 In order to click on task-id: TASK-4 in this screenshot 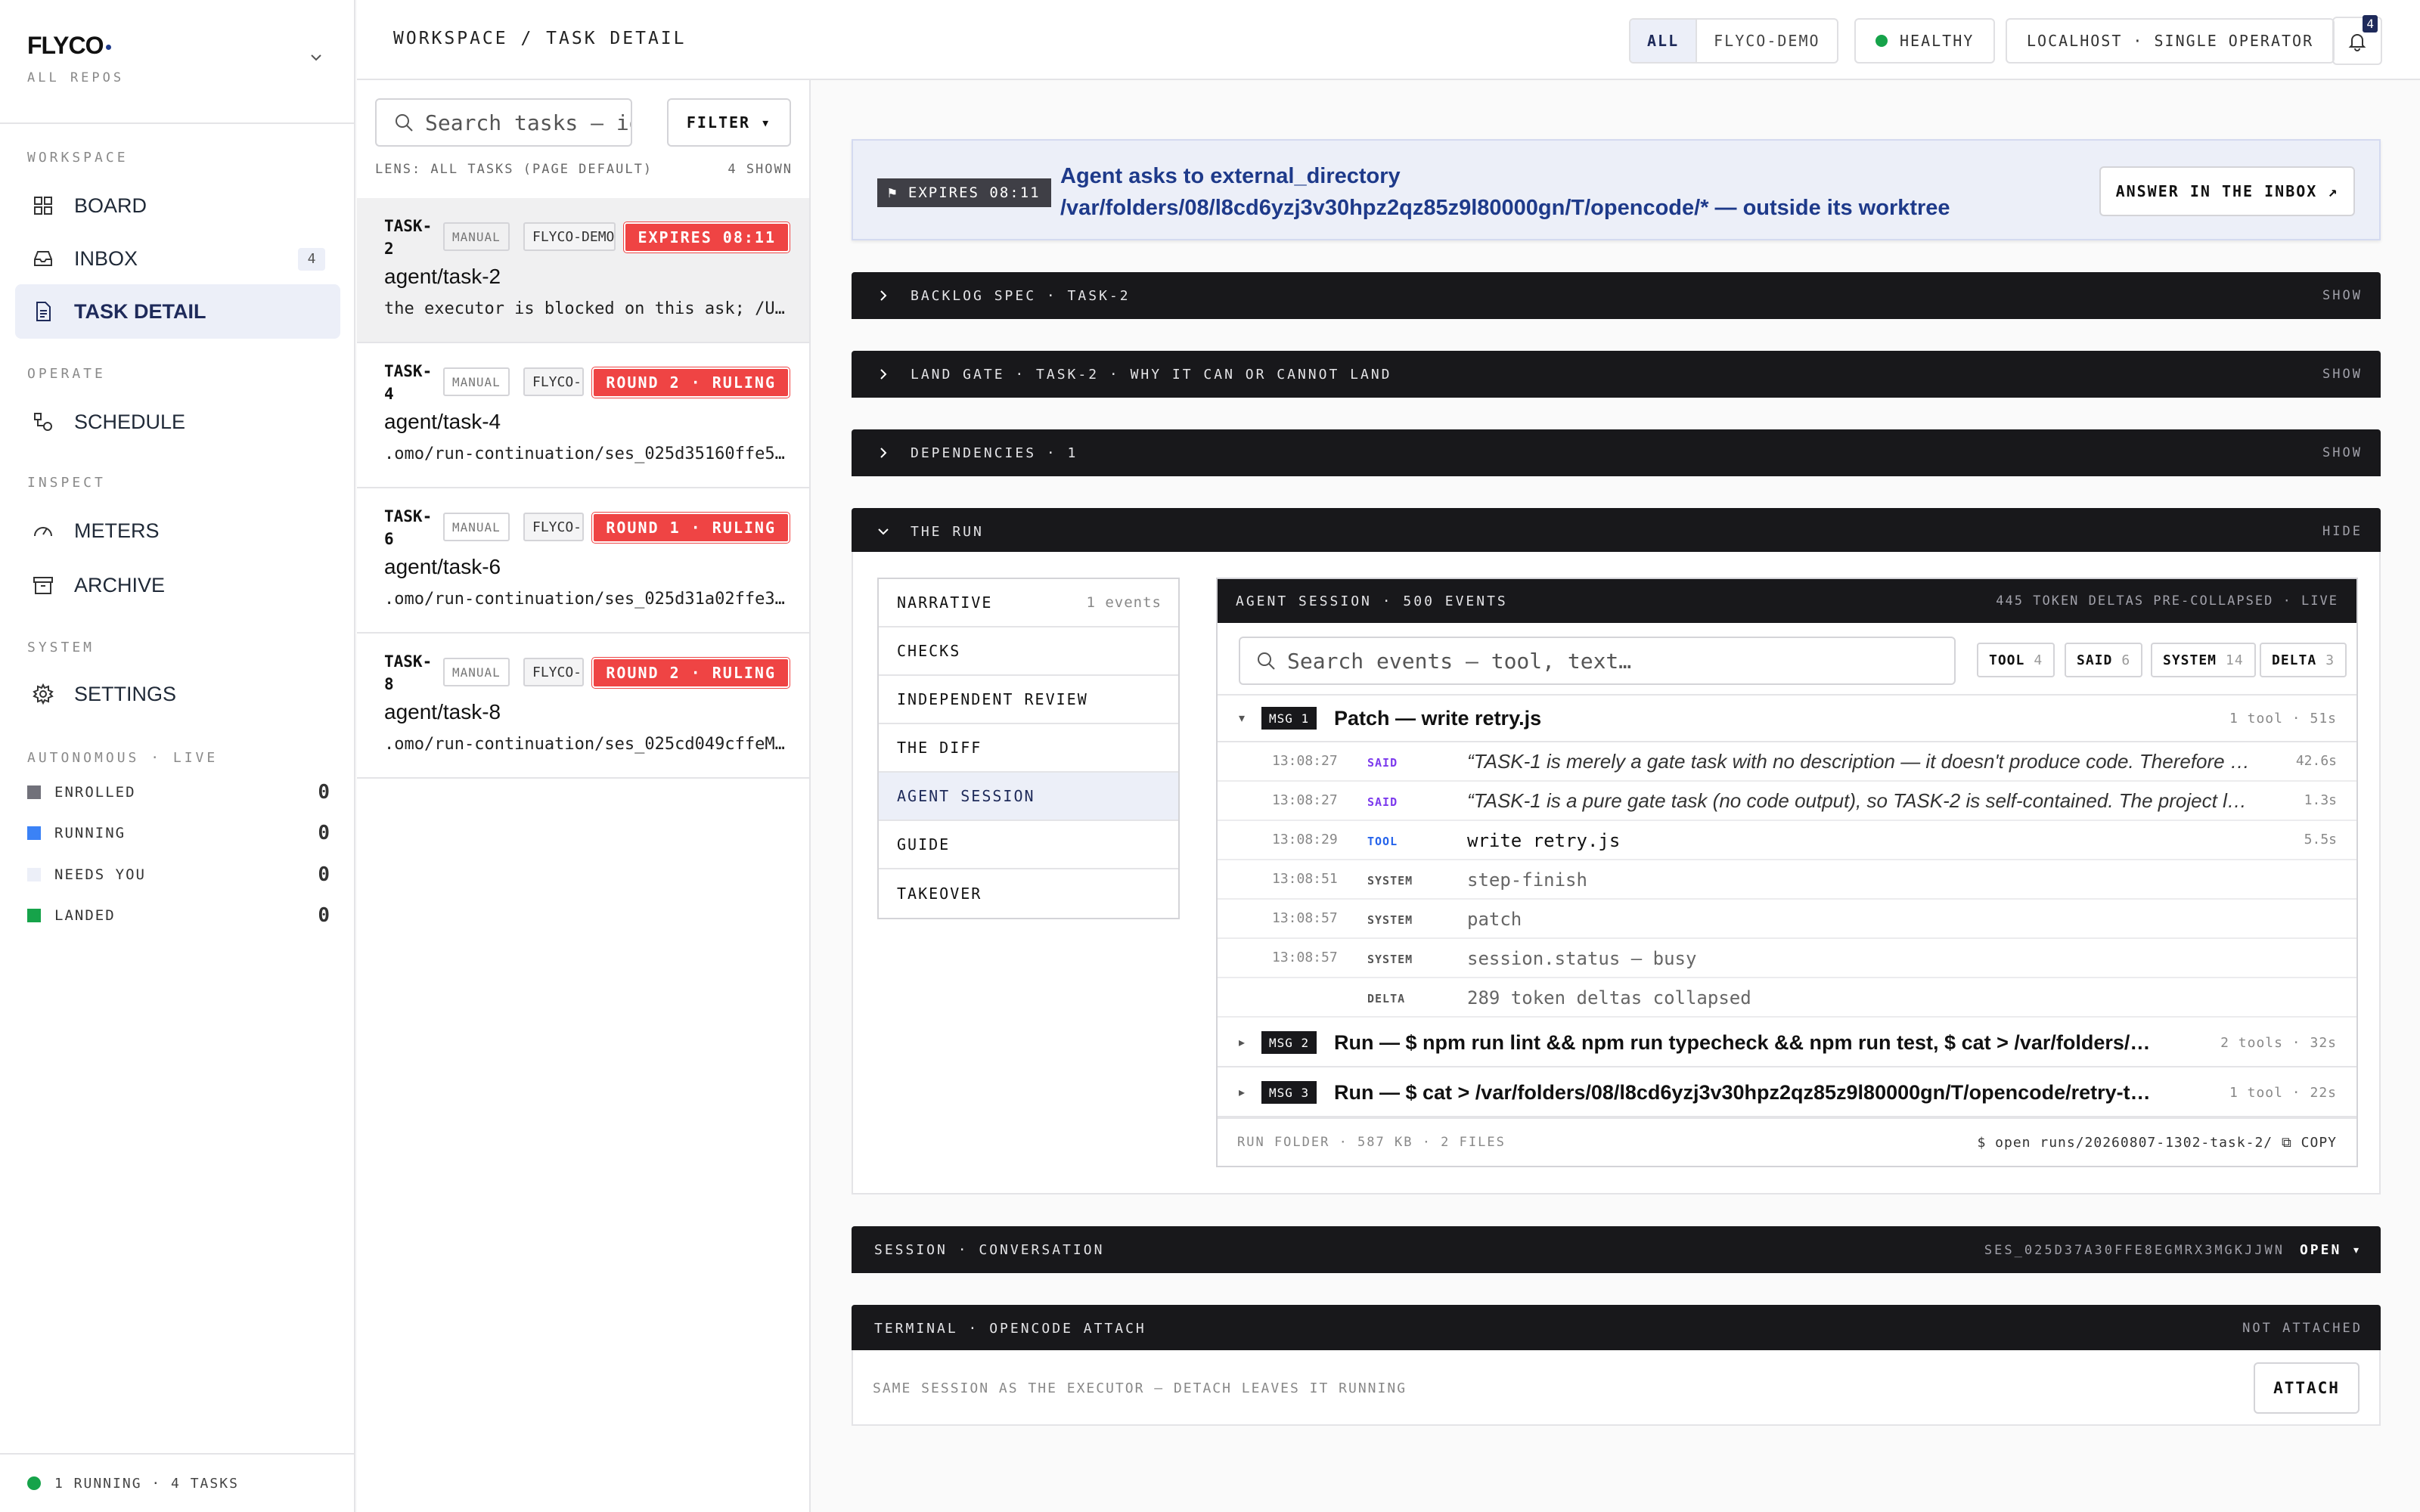, I will do `click(408, 382)`.